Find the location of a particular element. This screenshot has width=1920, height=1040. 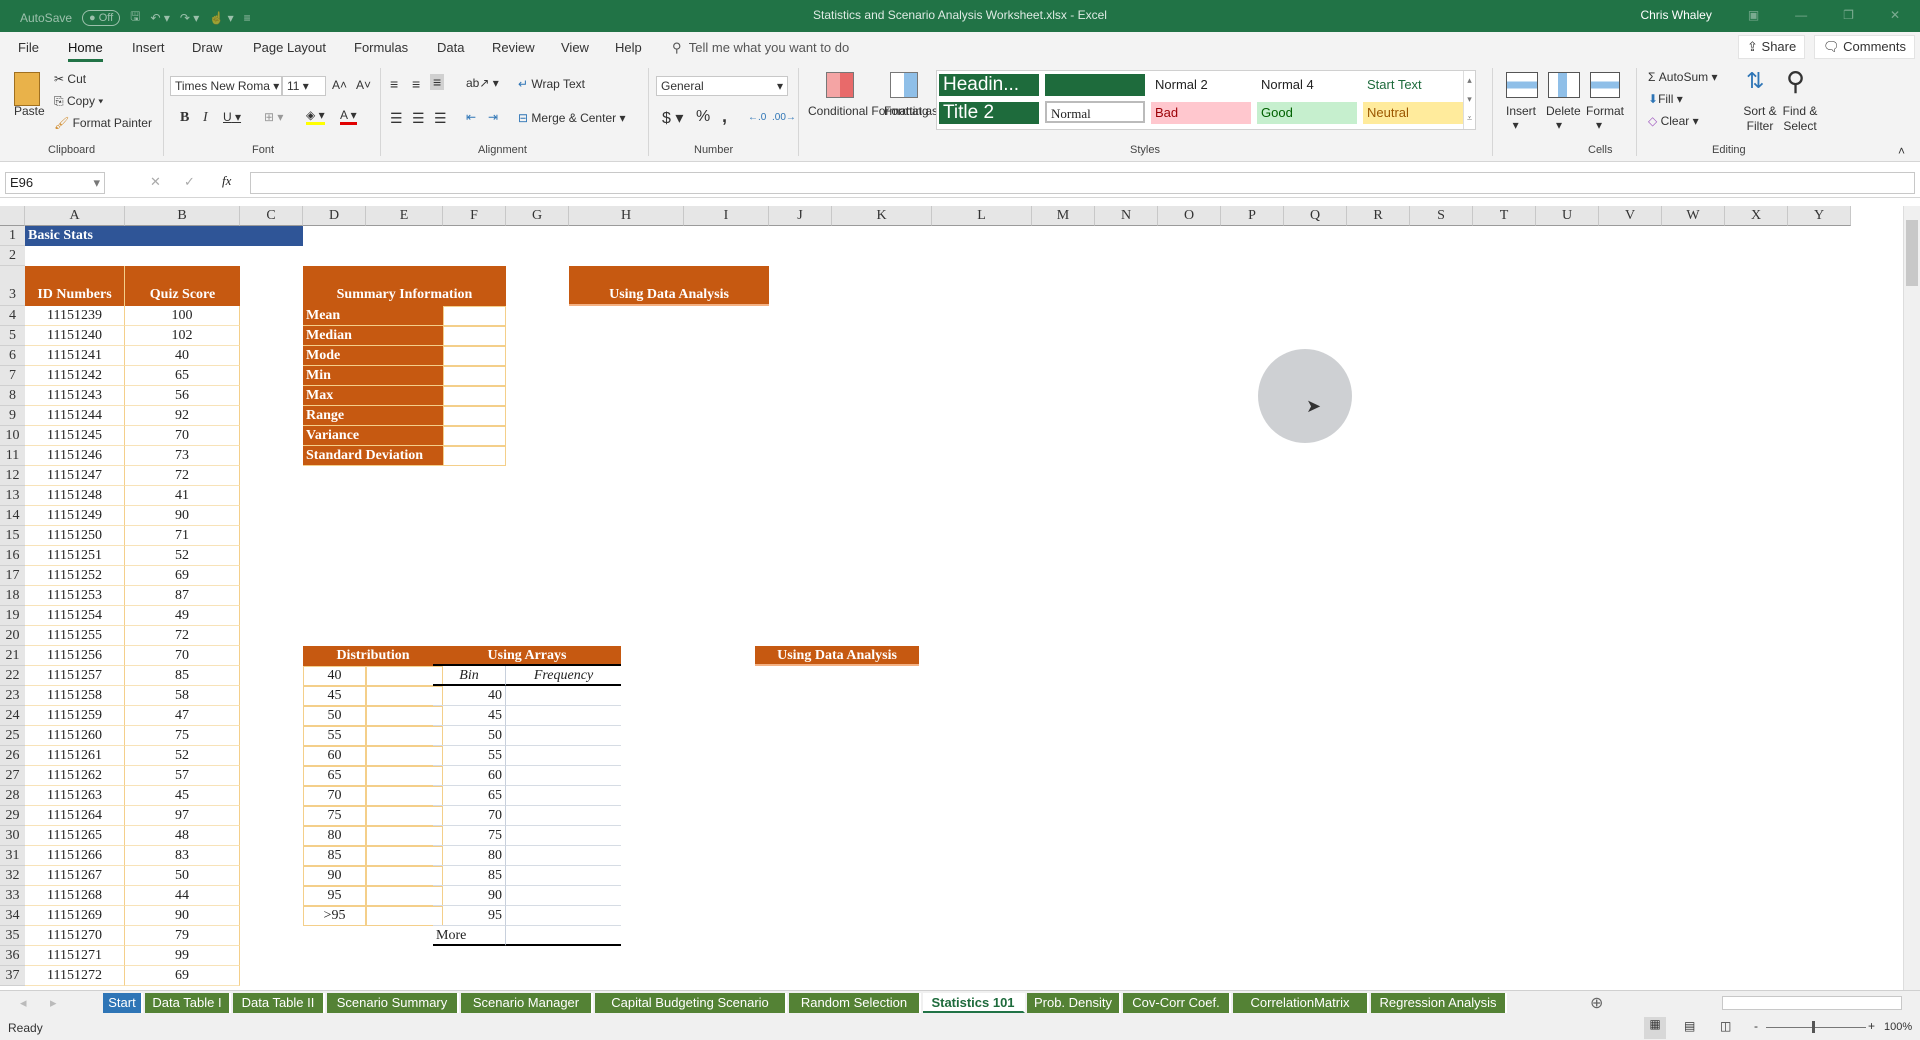

id-number-cell: 11151258 is located at coordinates (75, 696).